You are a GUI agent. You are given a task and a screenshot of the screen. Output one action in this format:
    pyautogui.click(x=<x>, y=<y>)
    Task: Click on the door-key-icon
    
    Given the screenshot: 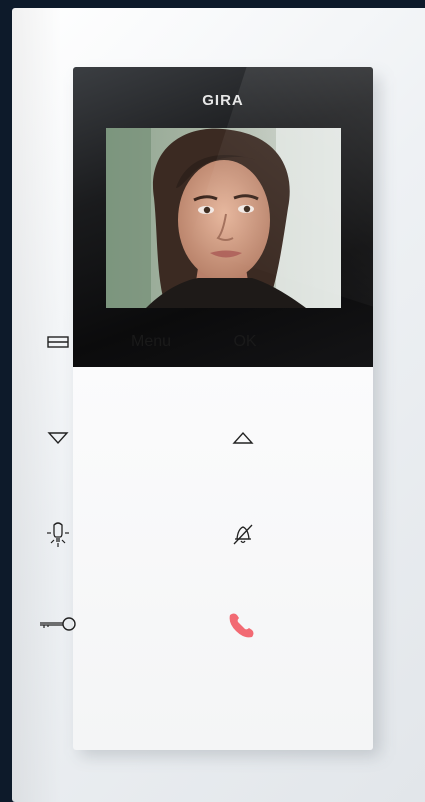 What is the action you would take?
    pyautogui.click(x=58, y=624)
    